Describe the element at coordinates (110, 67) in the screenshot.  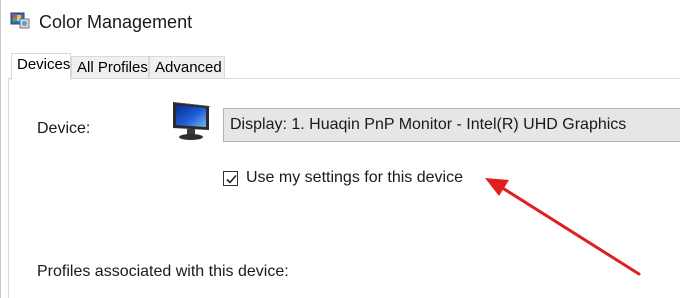
I see `tab-all-profiles: All Profiles` at that location.